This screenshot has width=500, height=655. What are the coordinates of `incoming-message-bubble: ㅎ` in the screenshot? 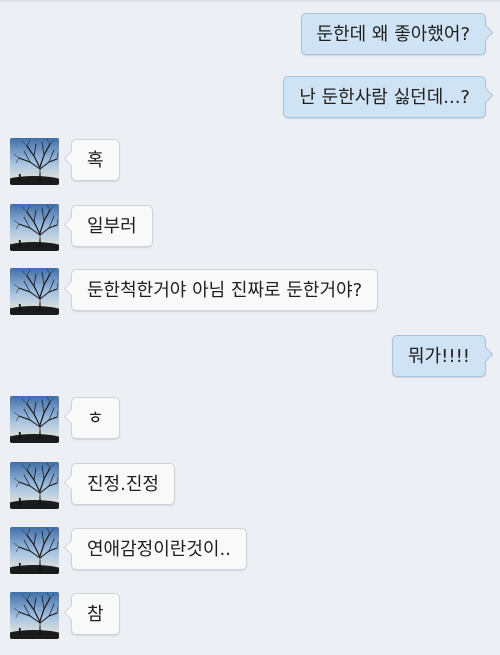 It's located at (91, 418).